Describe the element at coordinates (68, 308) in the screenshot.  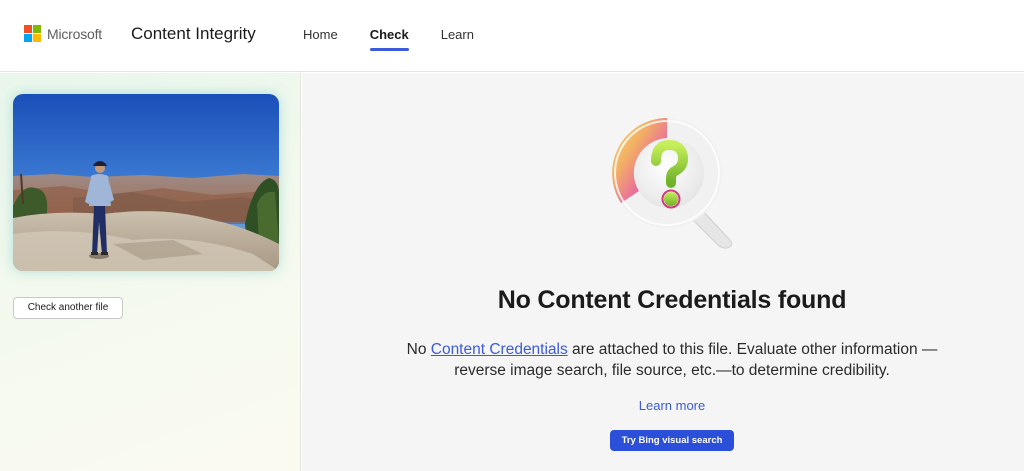
I see `check-another-file-button: Check another file` at that location.